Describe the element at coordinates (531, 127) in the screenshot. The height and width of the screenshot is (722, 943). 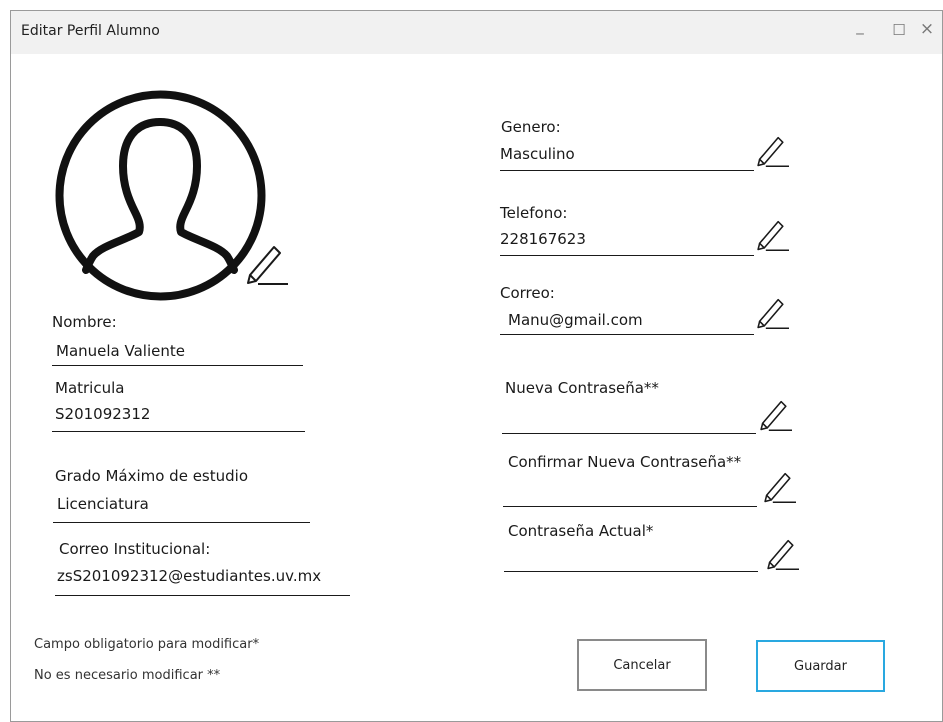
I see `genero-label: Genero:` at that location.